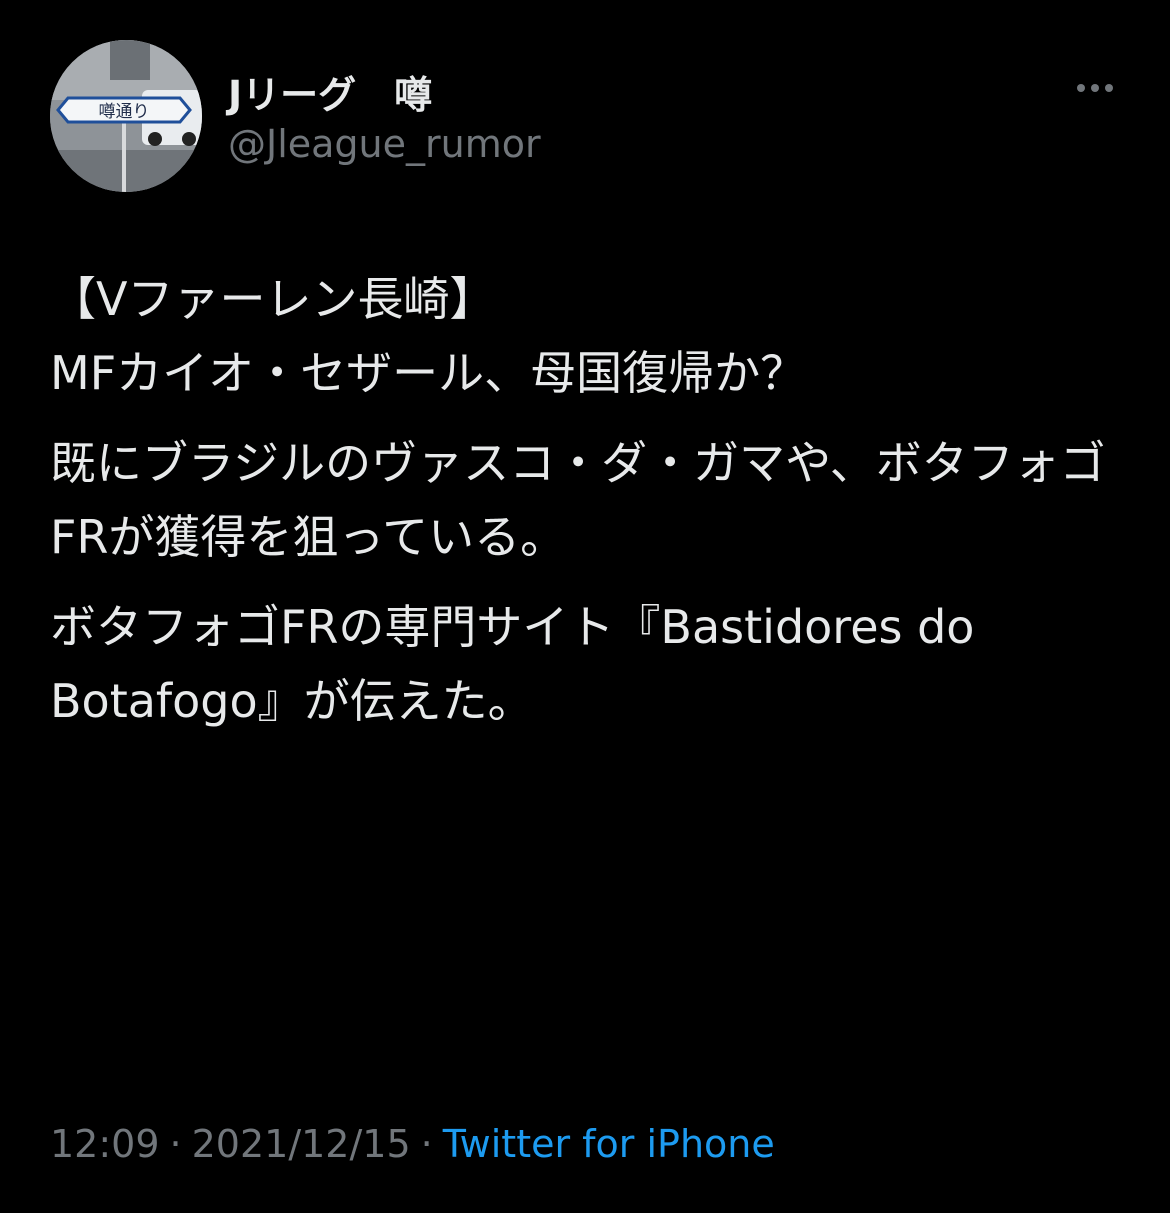  I want to click on tweet-source-link: Twitter for iPhone, so click(609, 1144).